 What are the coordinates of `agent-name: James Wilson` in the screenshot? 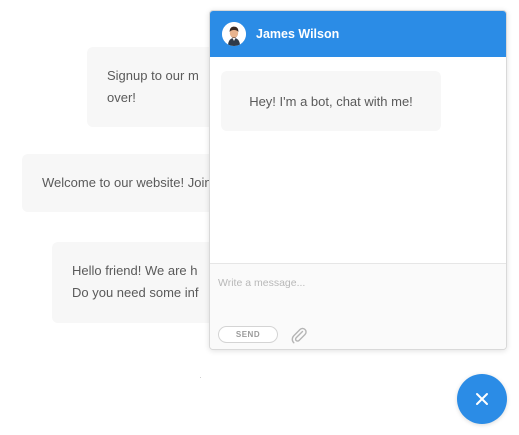 It's located at (298, 34).